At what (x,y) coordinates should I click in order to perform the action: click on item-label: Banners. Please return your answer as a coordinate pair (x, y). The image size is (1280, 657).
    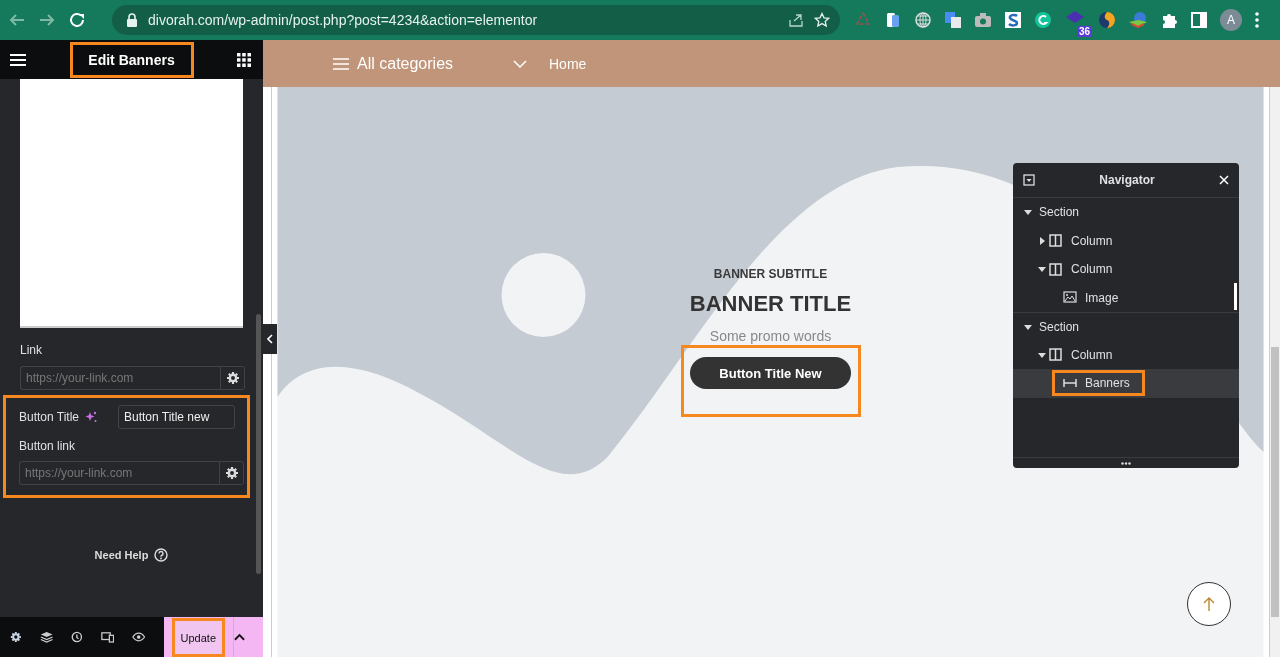
    Looking at the image, I should click on (1107, 383).